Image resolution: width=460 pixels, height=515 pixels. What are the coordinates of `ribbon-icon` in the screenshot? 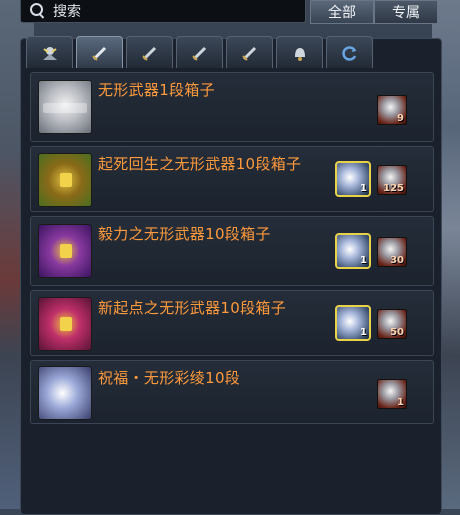 It's located at (65, 393).